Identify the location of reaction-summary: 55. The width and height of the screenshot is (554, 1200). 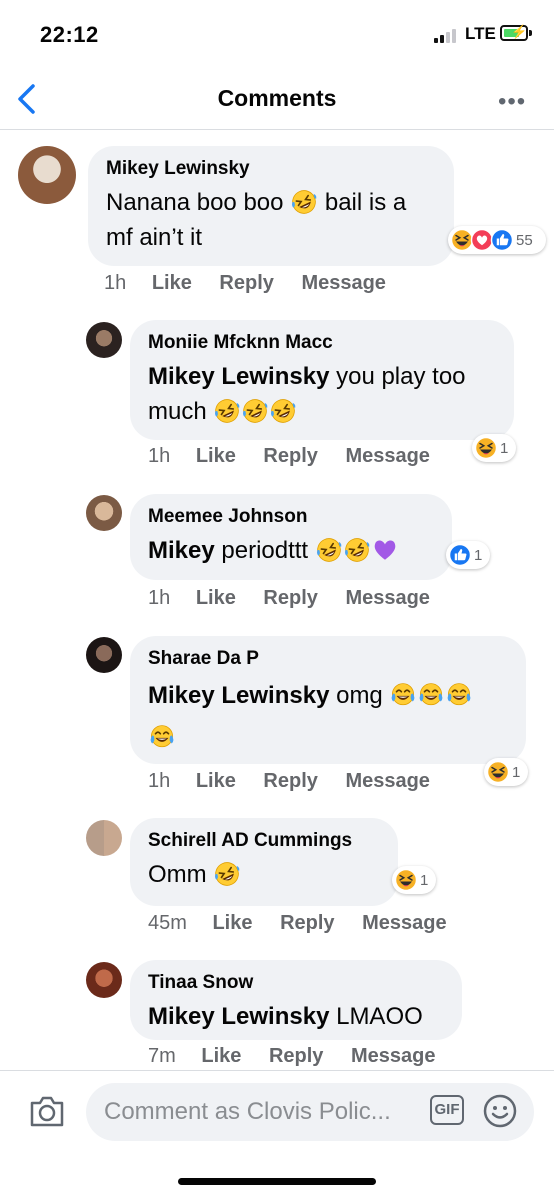
(497, 240).